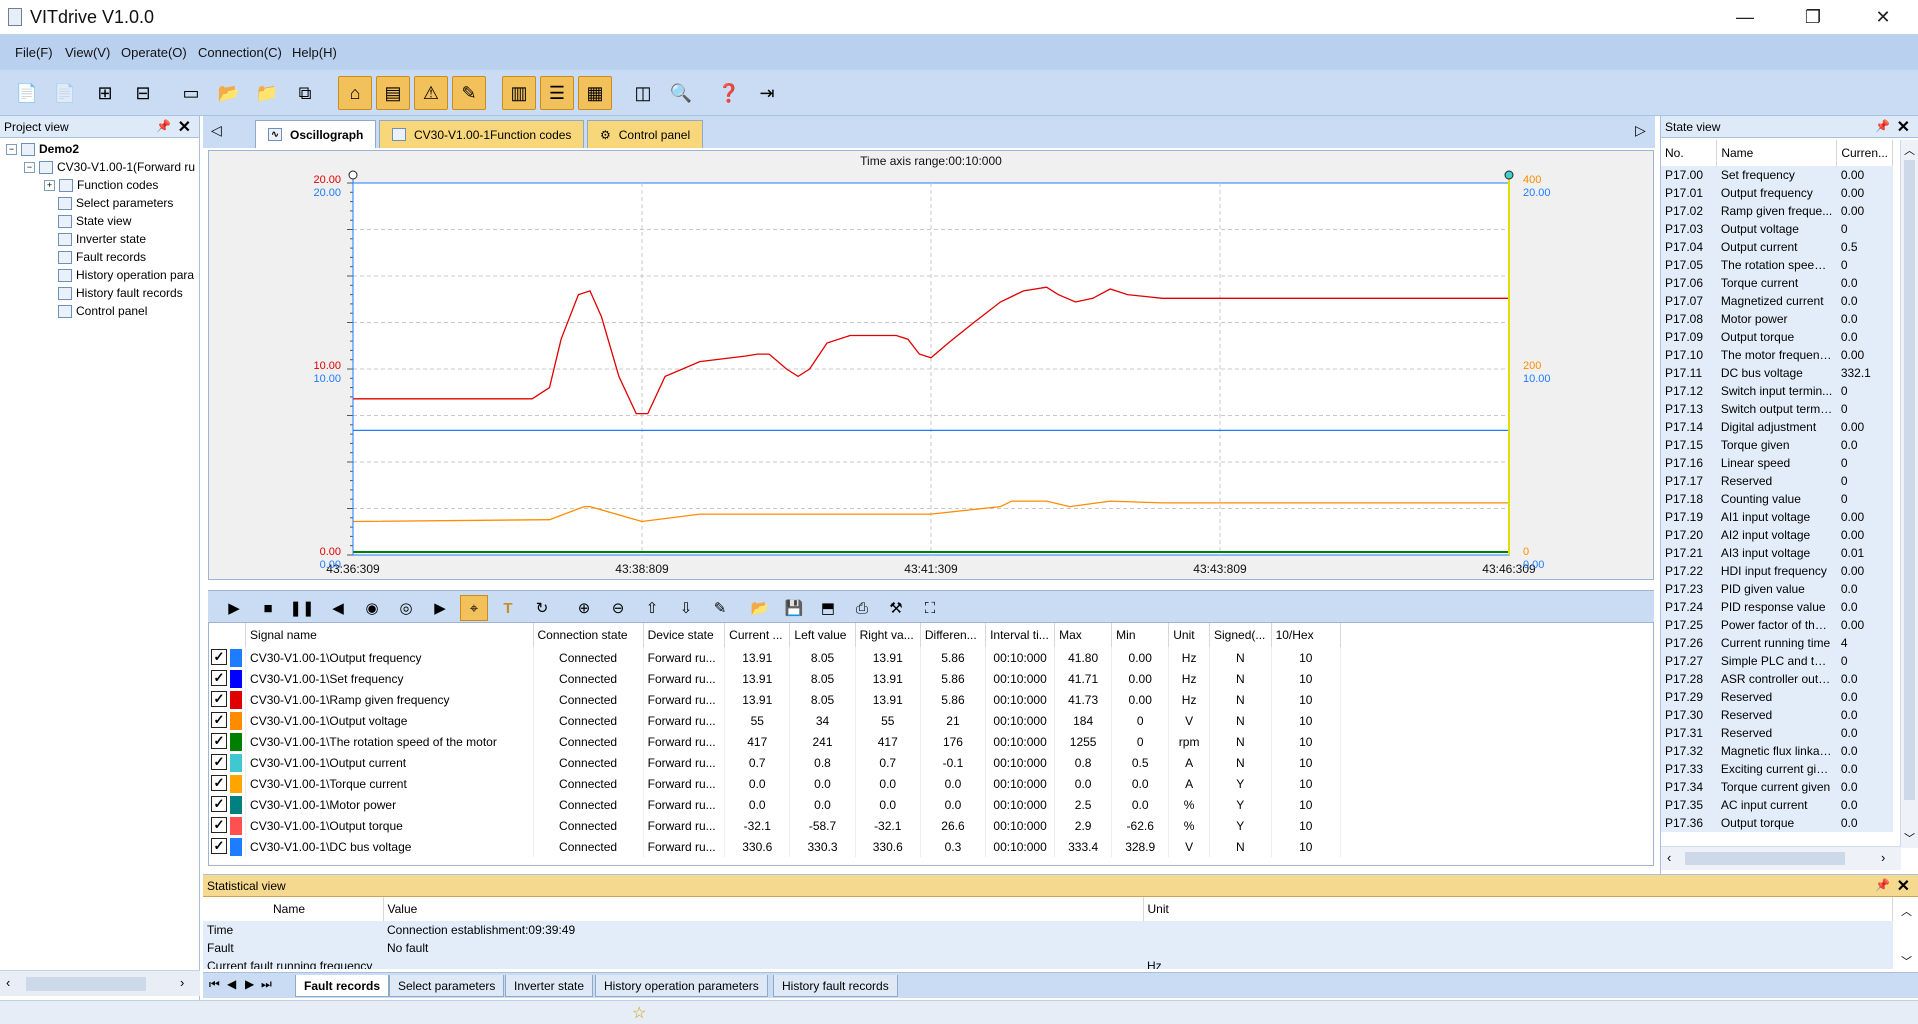 The image size is (1918, 1024). I want to click on zoom-out-icon: ◎, so click(406, 608).